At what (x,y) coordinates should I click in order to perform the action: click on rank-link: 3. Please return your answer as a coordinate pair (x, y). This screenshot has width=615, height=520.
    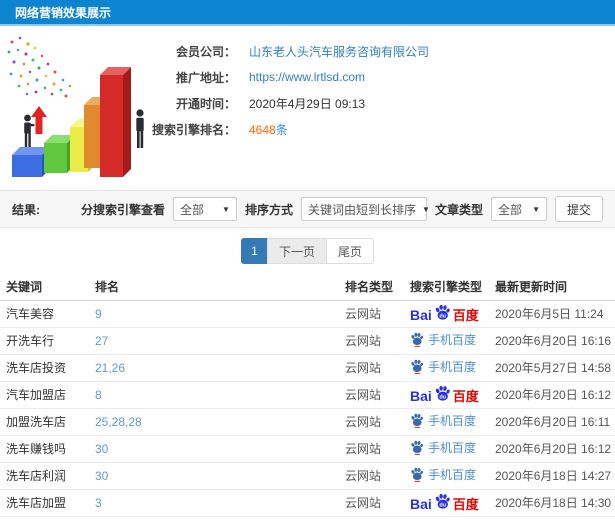
    Looking at the image, I should click on (98, 503).